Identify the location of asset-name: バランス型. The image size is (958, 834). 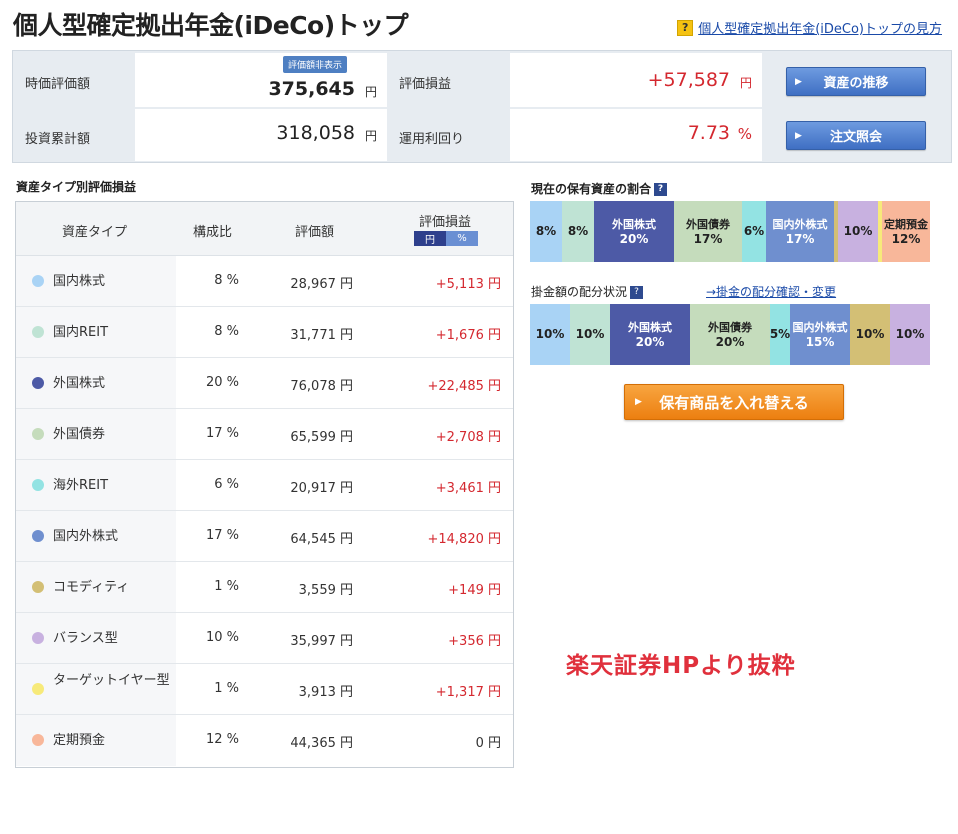
(85, 638).